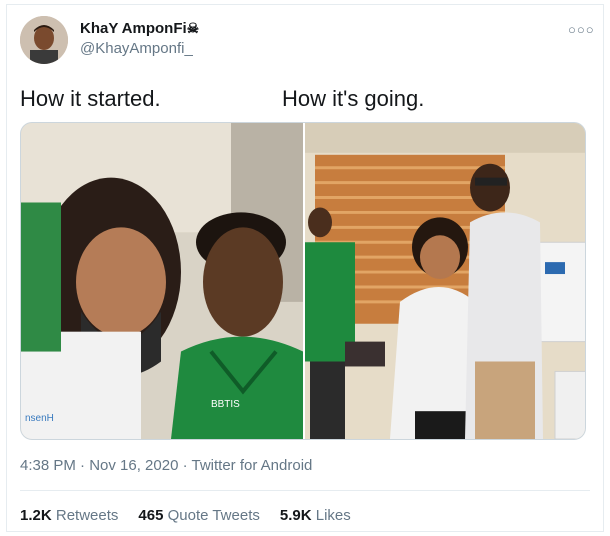 This screenshot has width=610, height=536. Describe the element at coordinates (213, 515) in the screenshot. I see `quote-tweets-label: Quote Tweets` at that location.